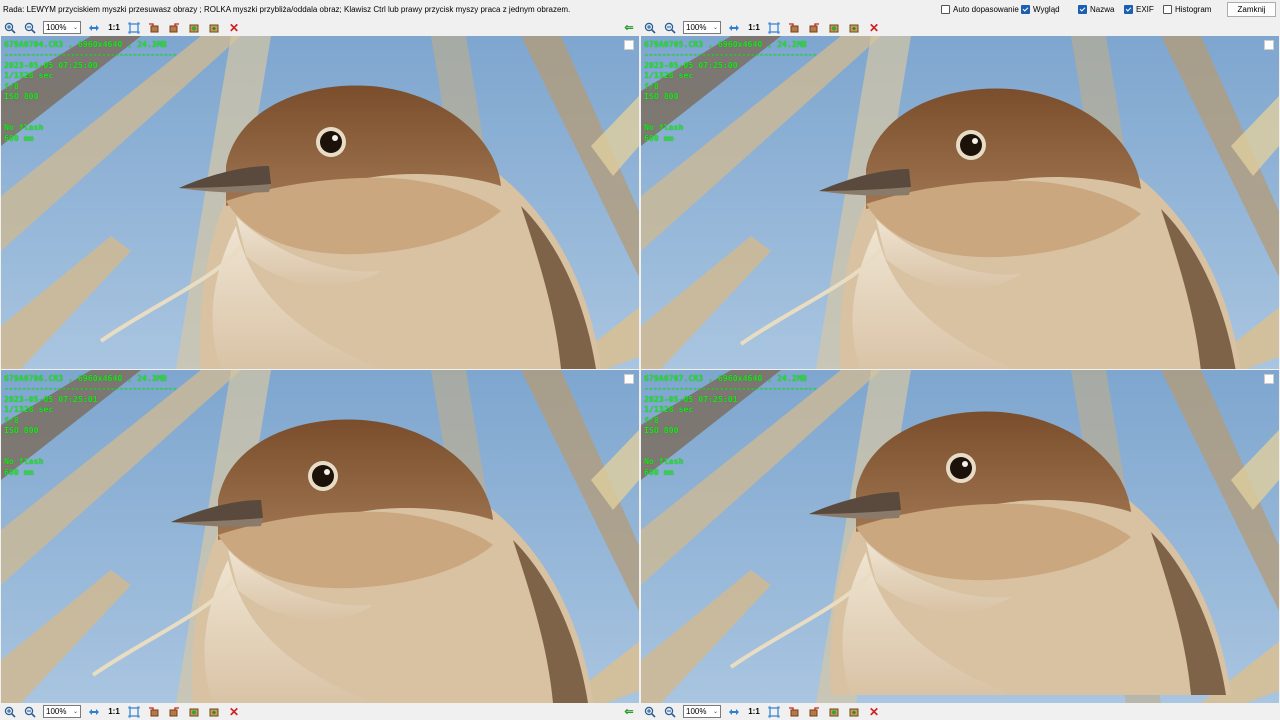  I want to click on toolbar-bottom-left: 100% ⌄ 1:1 ✕, so click(122, 711).